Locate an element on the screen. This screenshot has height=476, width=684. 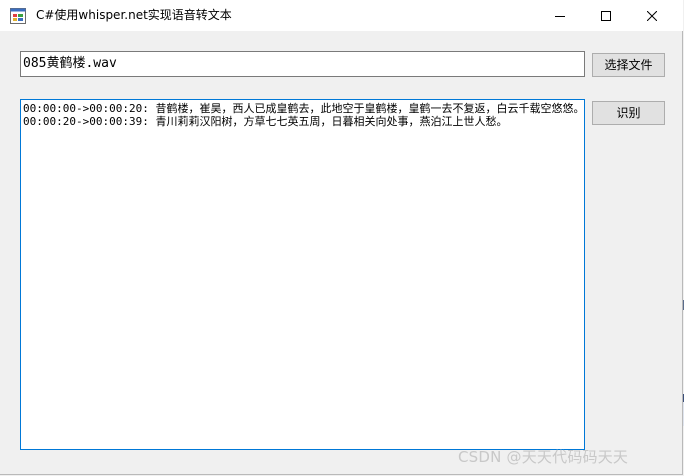
file-path-input: 085黄鹤楼.wav is located at coordinates (302, 64).